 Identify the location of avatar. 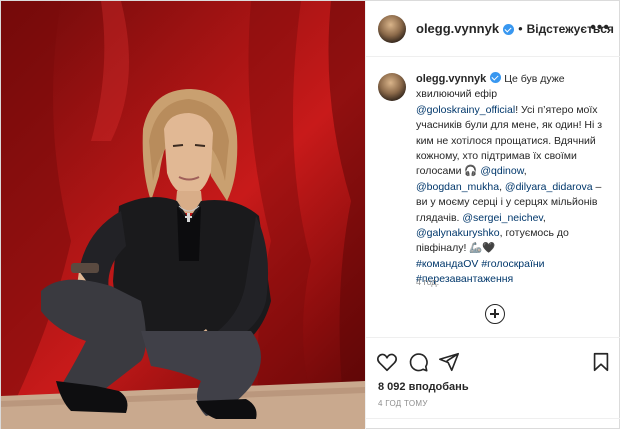
(392, 28).